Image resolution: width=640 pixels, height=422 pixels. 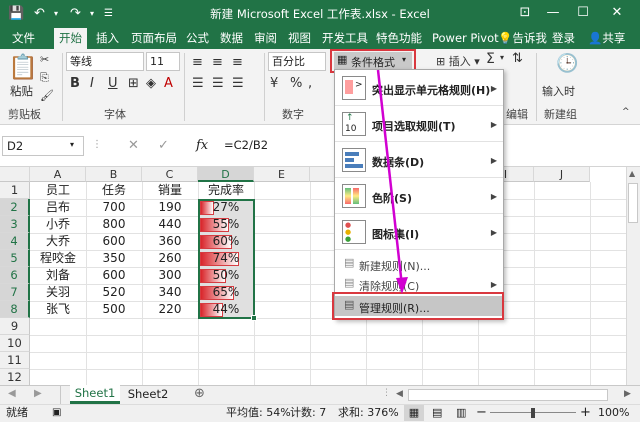 What do you see at coordinates (170, 241) in the screenshot?
I see `table-cell-sales: 360` at bounding box center [170, 241].